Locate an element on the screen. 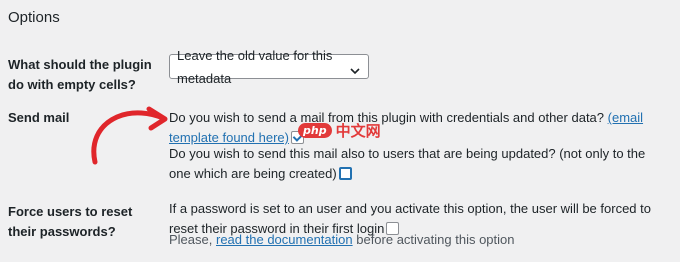 Image resolution: width=680 pixels, height=262 pixels. send-mail-updated-checkbox is located at coordinates (345, 173).